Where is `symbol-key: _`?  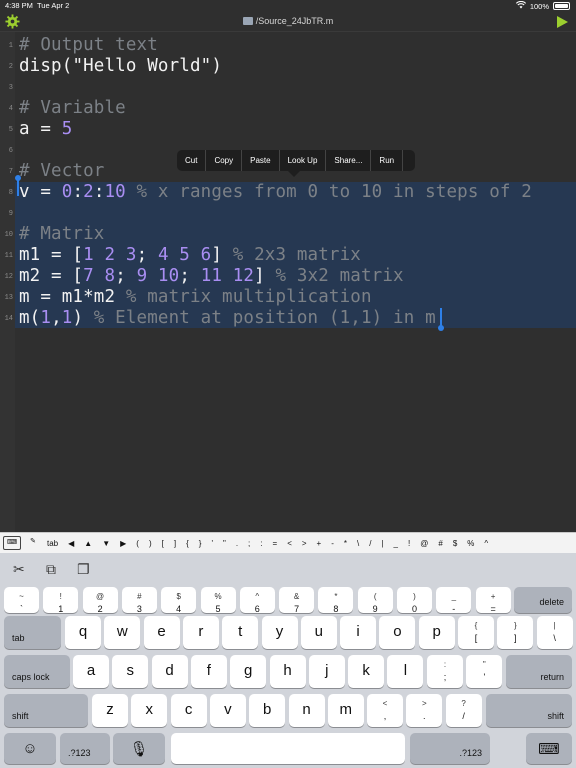
symbol-key: _ is located at coordinates (396, 543).